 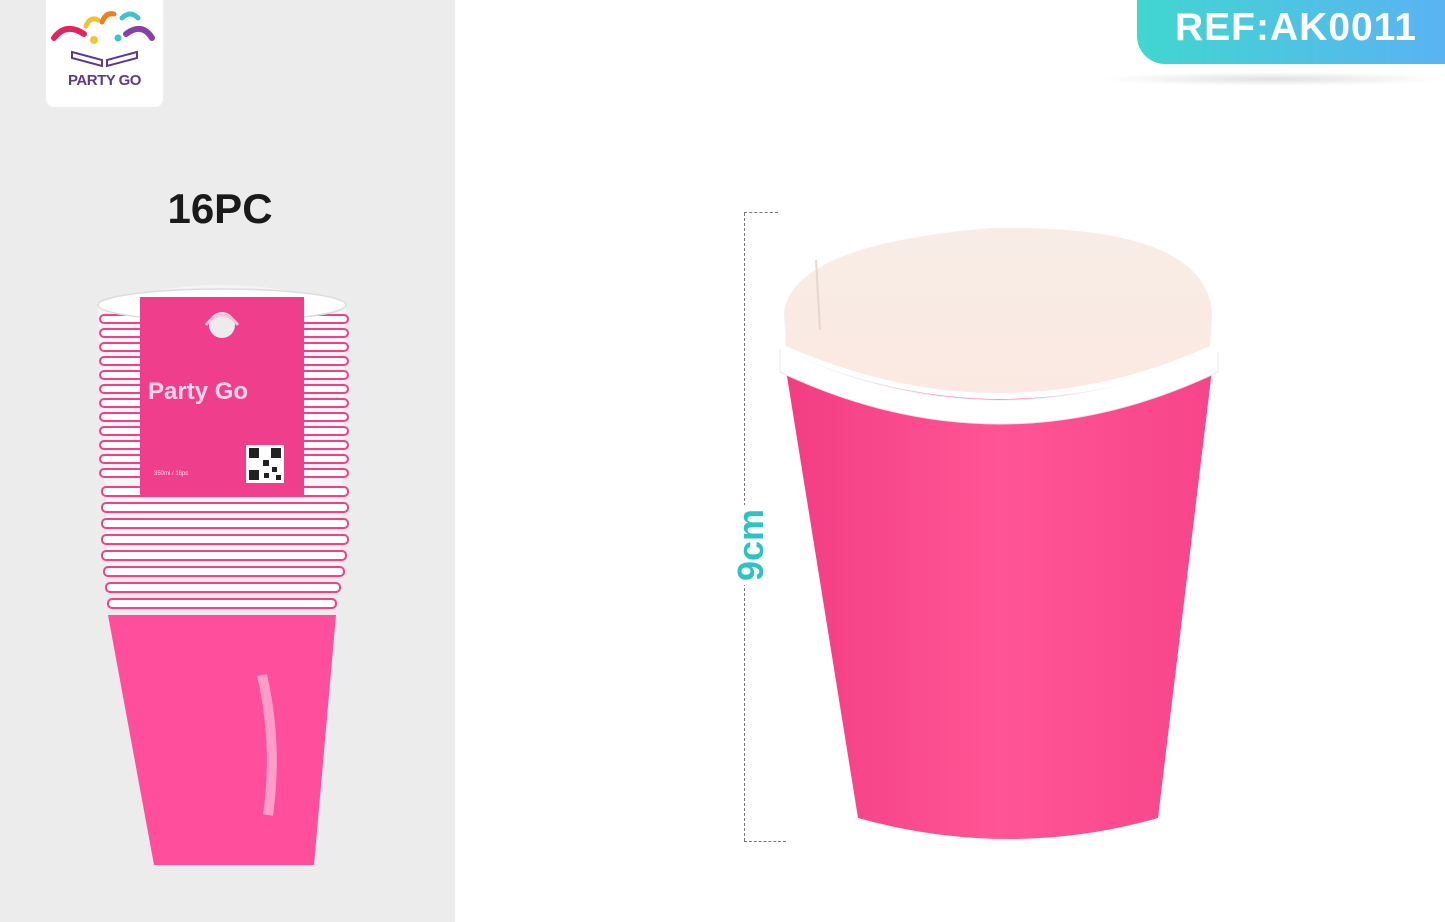 What do you see at coordinates (198, 391) in the screenshot?
I see `package-brand-text: Party Go` at bounding box center [198, 391].